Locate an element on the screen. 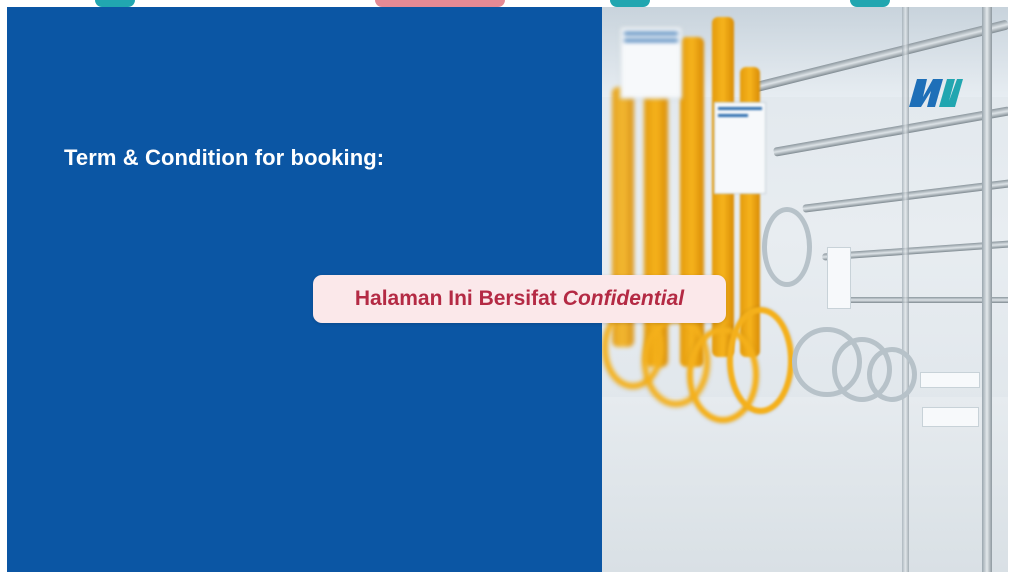 This screenshot has width=1011, height=572. confidential-notice: Halaman Ini Bersifat Confidential is located at coordinates (519, 299).